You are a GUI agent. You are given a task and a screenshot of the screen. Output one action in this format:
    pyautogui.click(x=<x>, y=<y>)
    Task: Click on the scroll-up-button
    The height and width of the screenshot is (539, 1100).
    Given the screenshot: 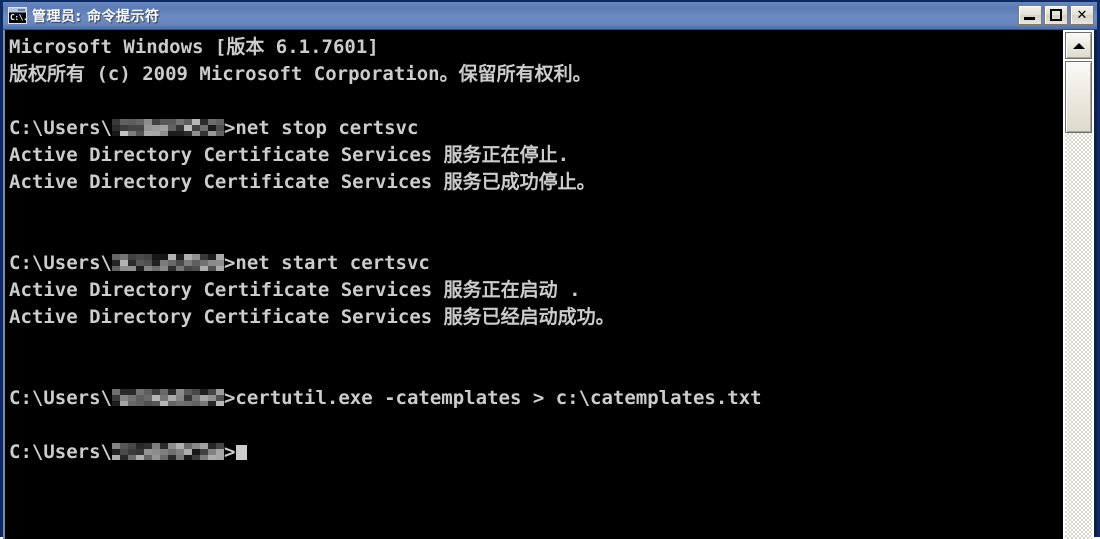 What is the action you would take?
    pyautogui.click(x=1078, y=45)
    